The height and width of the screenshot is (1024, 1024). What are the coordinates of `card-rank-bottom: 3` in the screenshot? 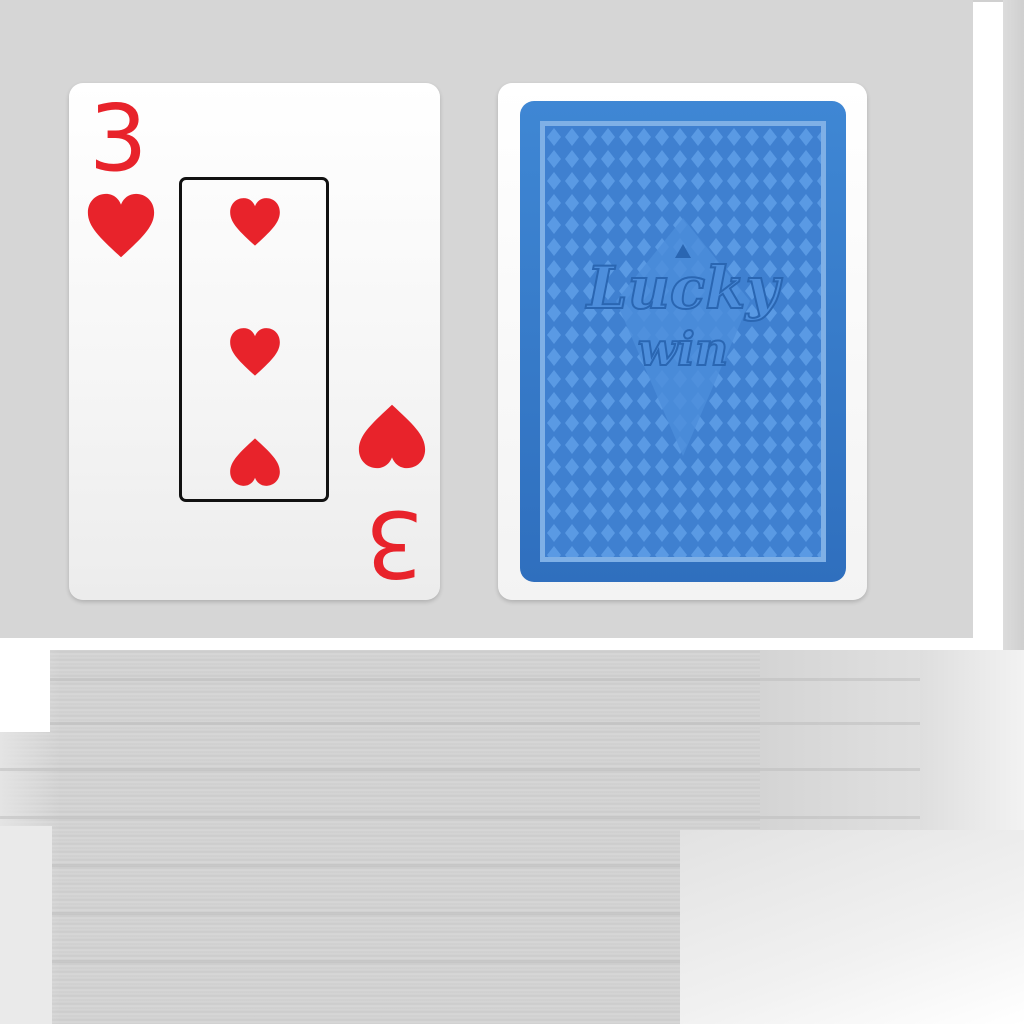 It's located at (394, 543).